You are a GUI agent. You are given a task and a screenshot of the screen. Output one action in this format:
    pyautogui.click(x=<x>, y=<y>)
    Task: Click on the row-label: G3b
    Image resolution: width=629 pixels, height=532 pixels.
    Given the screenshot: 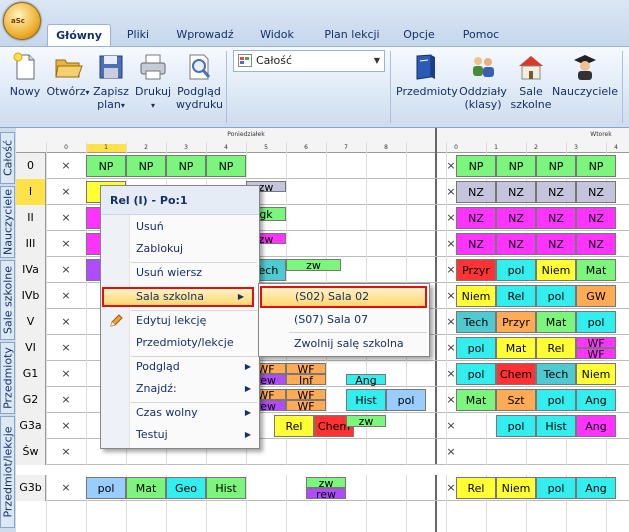 What is the action you would take?
    pyautogui.click(x=31, y=488)
    